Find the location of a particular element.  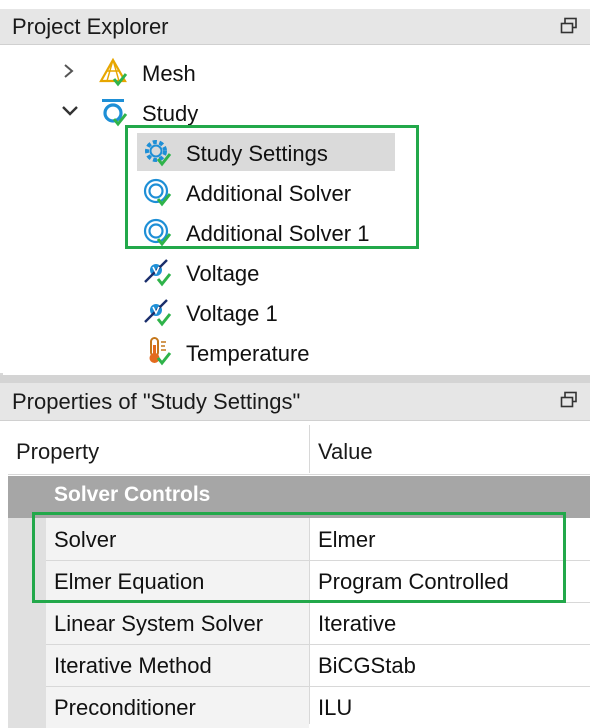

property-value: BiCGStab is located at coordinates (367, 665).